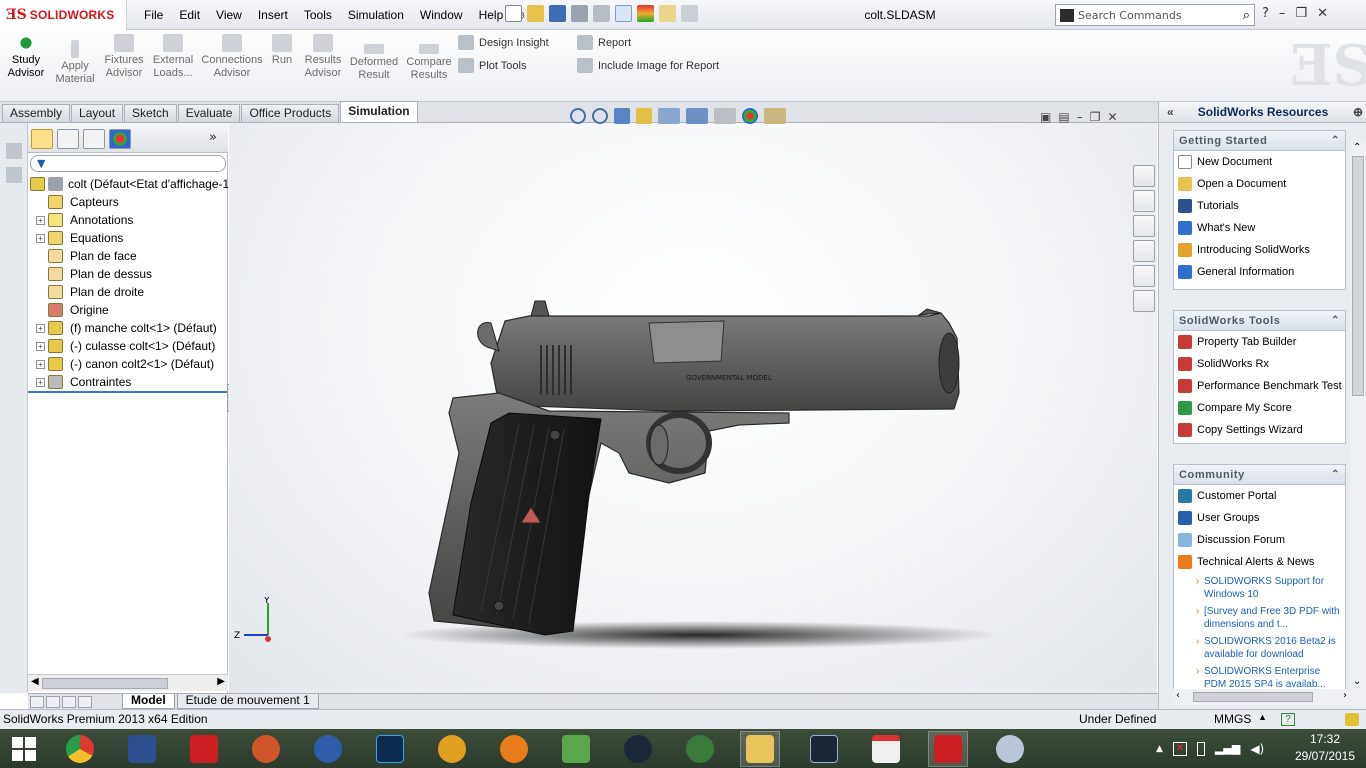  Describe the element at coordinates (273, 15) in the screenshot. I see `menu-insert: Insert` at that location.